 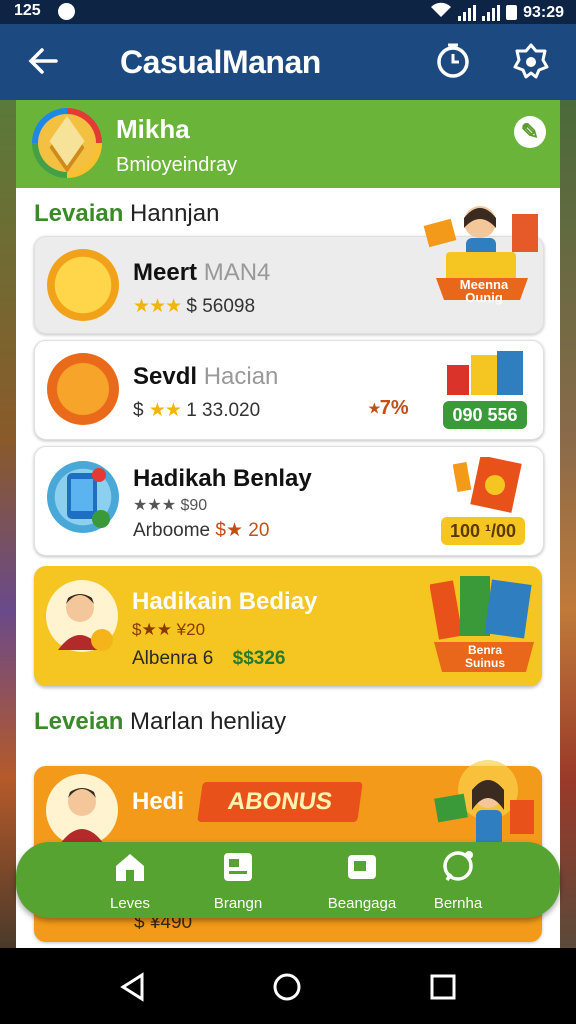 I want to click on card-4-line1: $★★ ¥20, so click(x=169, y=629).